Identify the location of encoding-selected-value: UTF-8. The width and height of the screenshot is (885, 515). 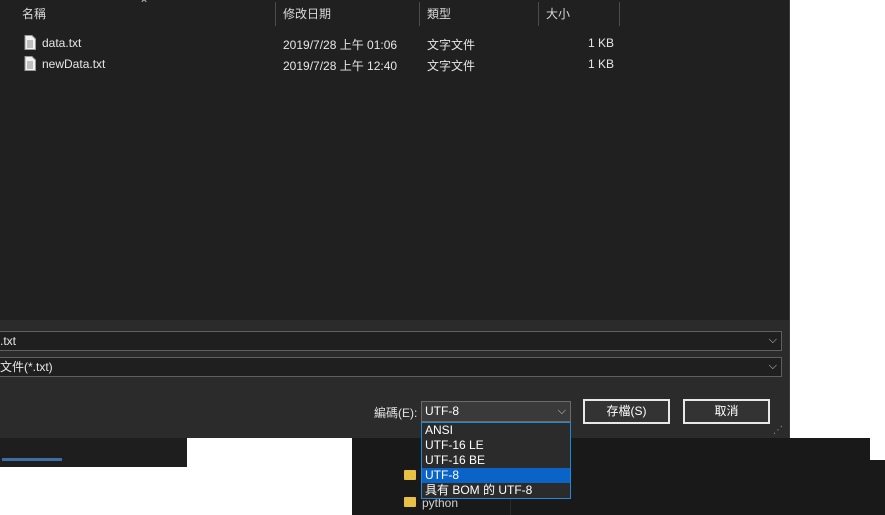
(442, 411).